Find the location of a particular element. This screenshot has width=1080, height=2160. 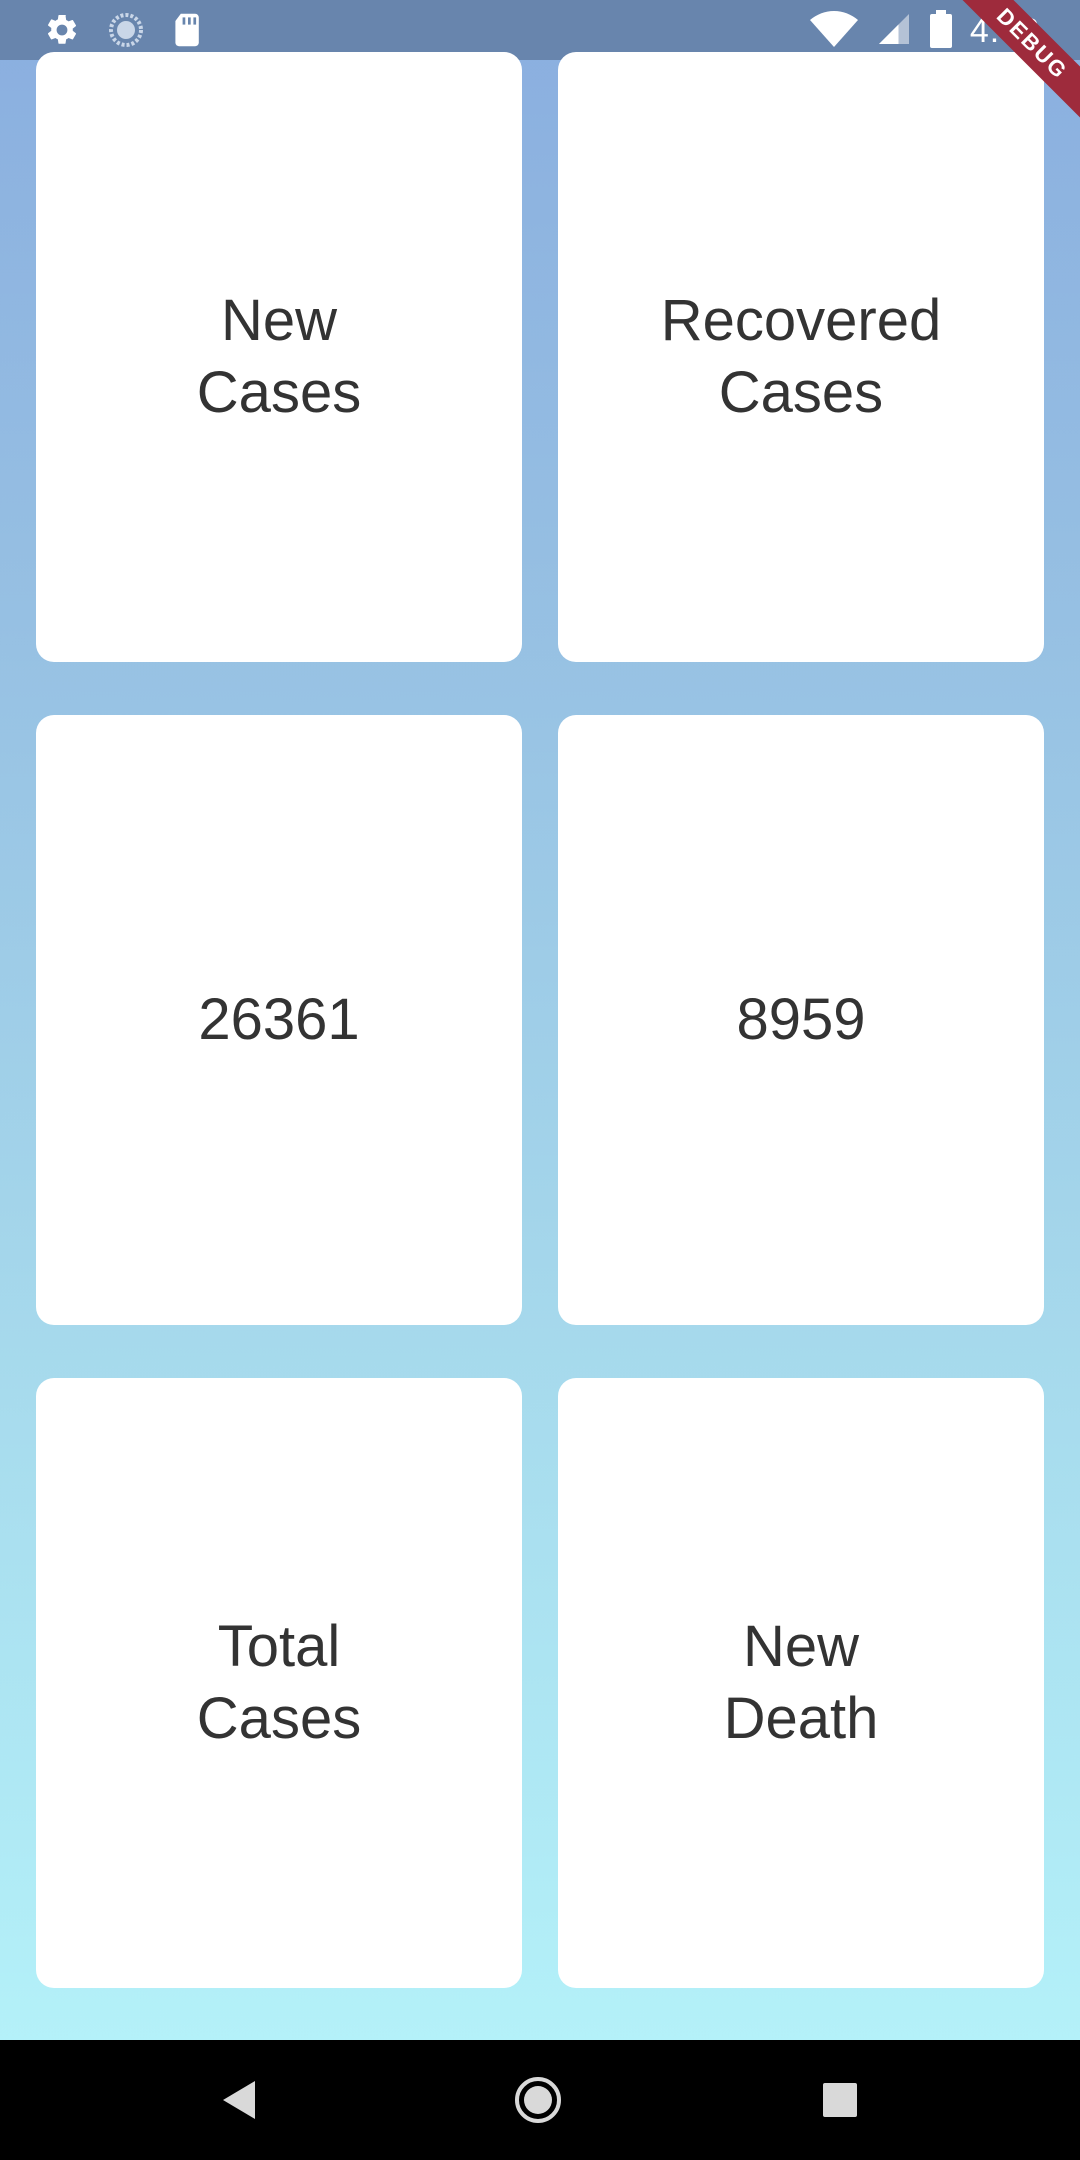

card-recovered-cases-value: 8959 is located at coordinates (801, 1020).